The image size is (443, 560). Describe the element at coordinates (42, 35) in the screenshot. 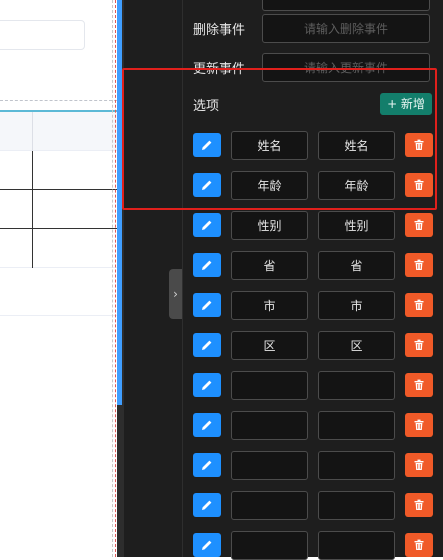

I see `canvas-input-field` at that location.